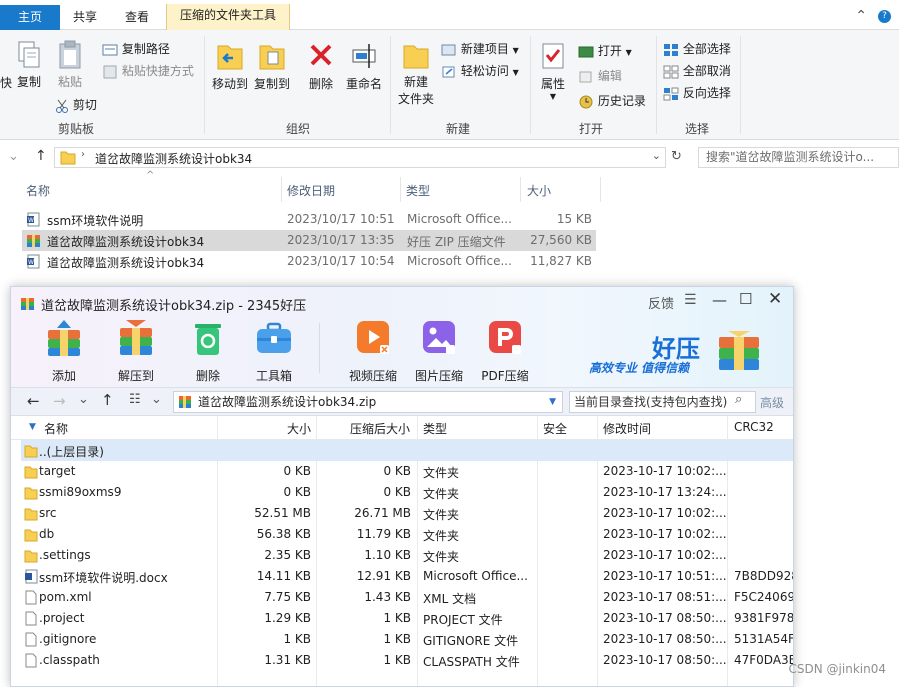 This screenshot has width=899, height=687. I want to click on entry-name: target, so click(57, 471).